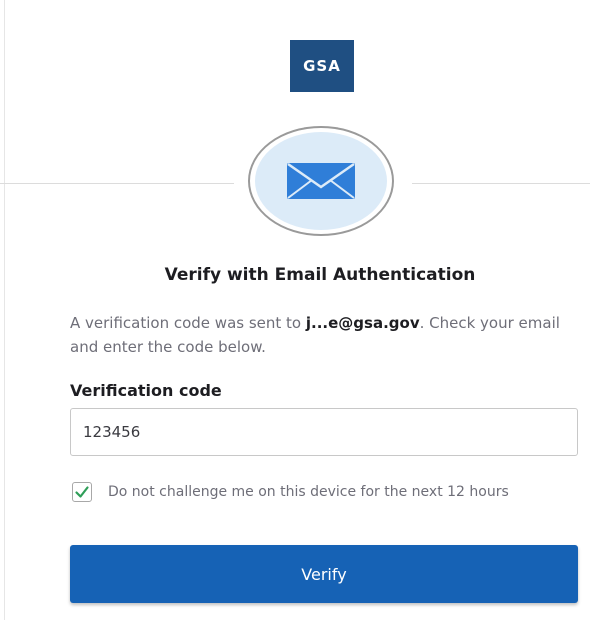  I want to click on page-border, so click(4, 310).